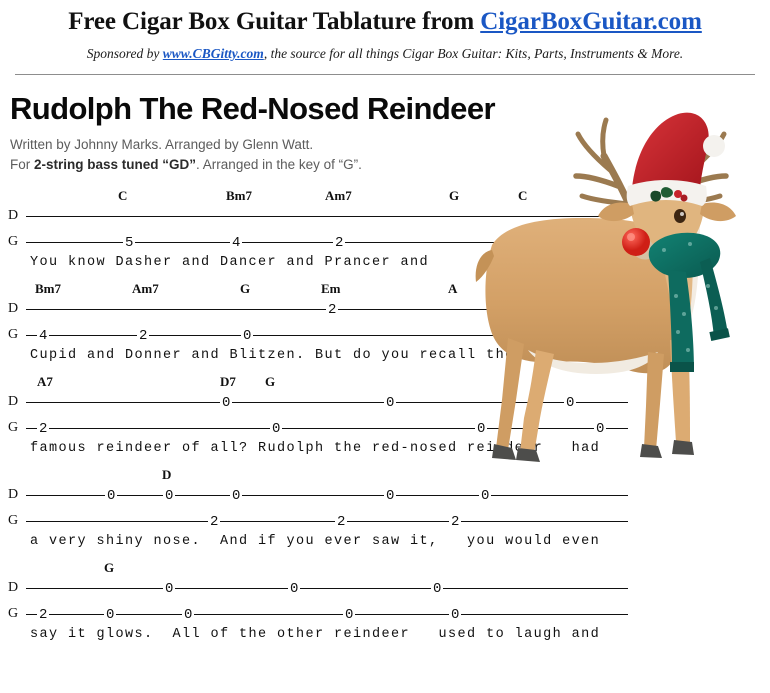 This screenshot has width=770, height=693. What do you see at coordinates (45, 382) in the screenshot?
I see `chord-label: A7` at bounding box center [45, 382].